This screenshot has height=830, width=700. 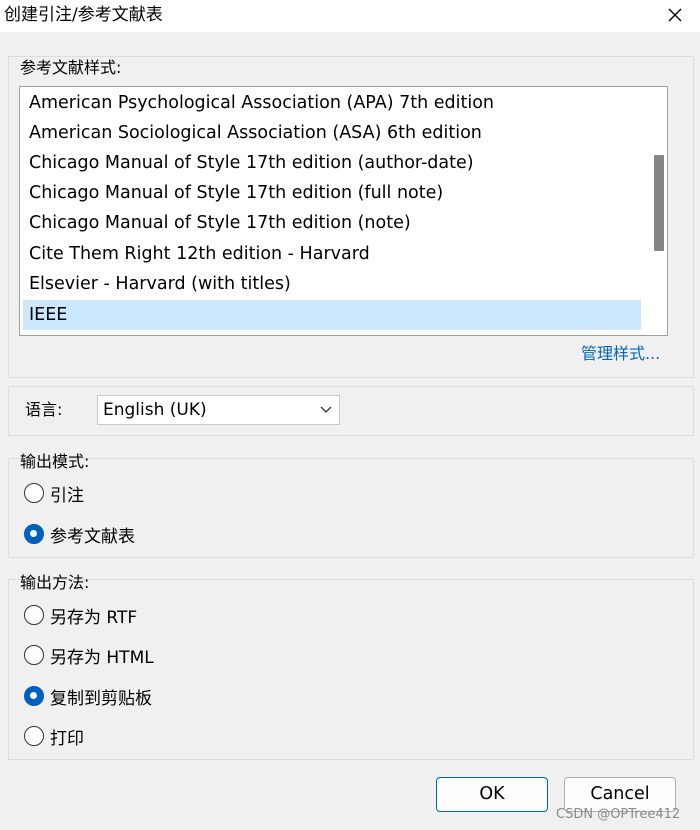 What do you see at coordinates (218, 410) in the screenshot?
I see `language-select: English (UK)` at bounding box center [218, 410].